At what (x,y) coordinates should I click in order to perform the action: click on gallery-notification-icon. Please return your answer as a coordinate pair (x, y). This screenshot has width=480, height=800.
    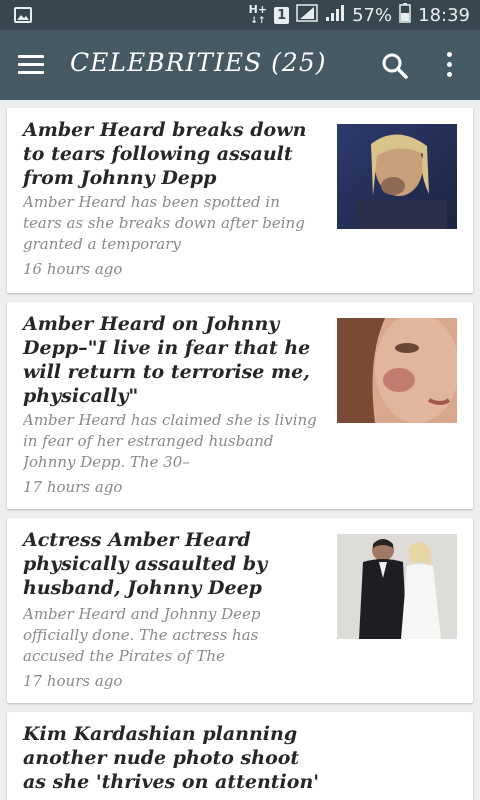
    Looking at the image, I should click on (23, 17).